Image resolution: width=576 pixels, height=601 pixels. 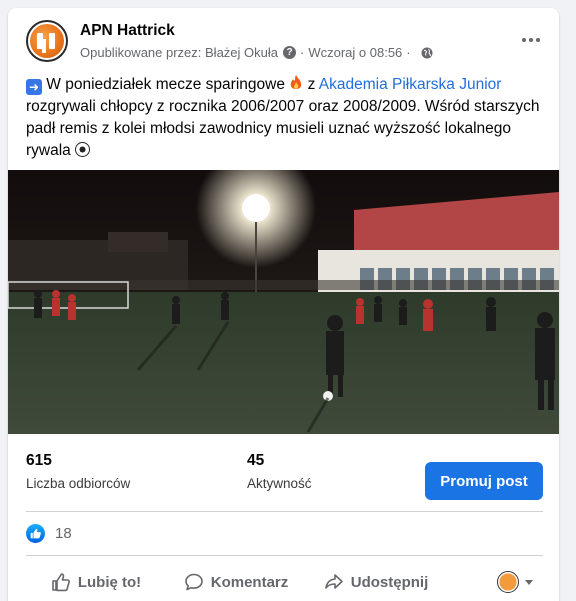 I want to click on engagement-stat: 45 Aktywność, so click(x=279, y=471).